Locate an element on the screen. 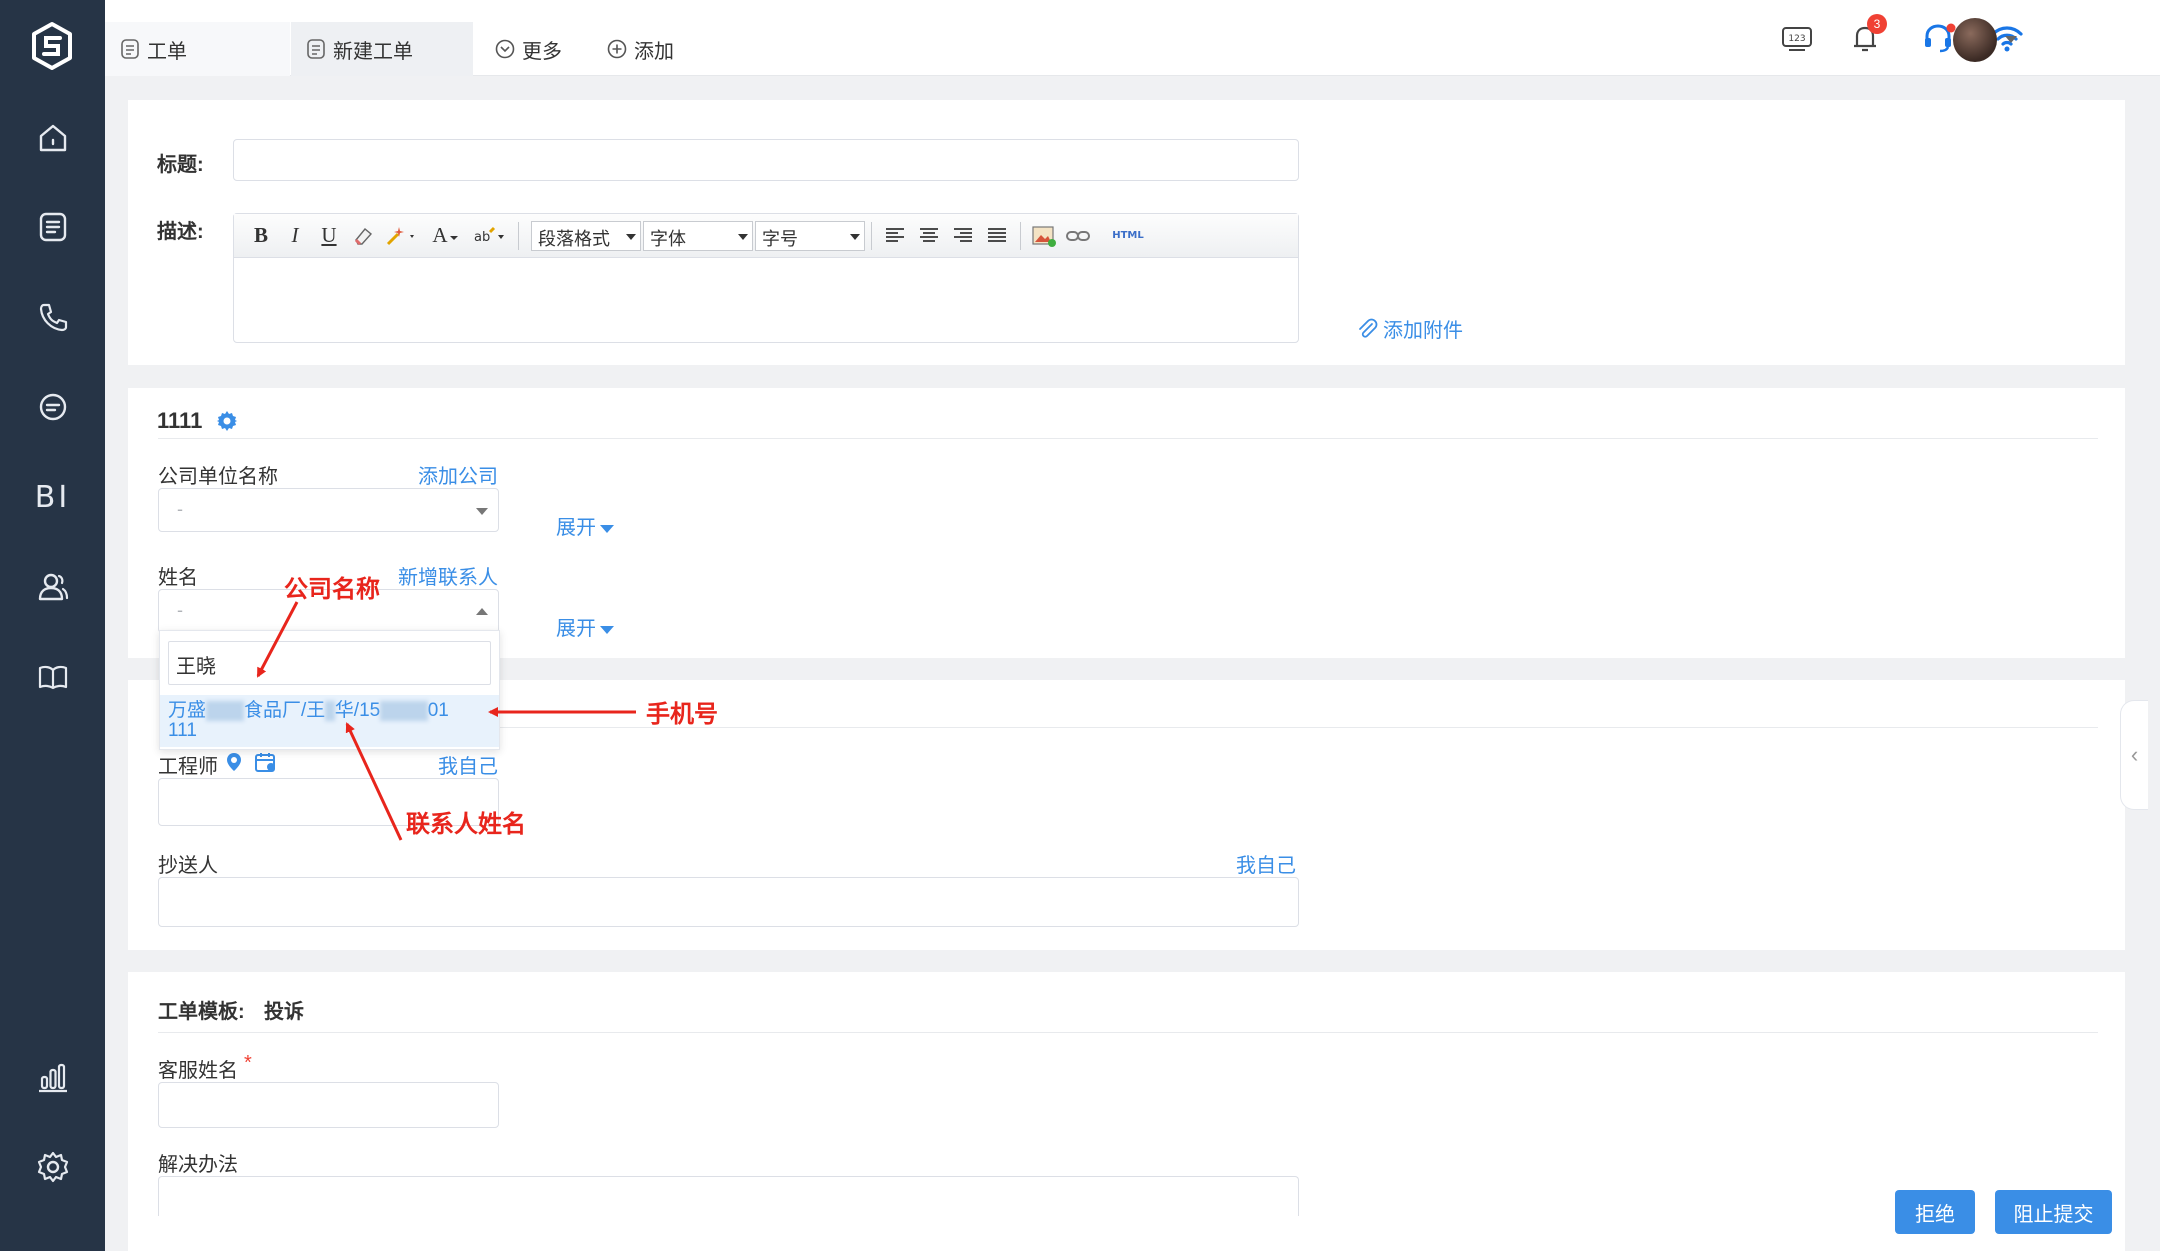 Image resolution: width=2160 pixels, height=1251 pixels. tab-label: 更多 is located at coordinates (542, 51).